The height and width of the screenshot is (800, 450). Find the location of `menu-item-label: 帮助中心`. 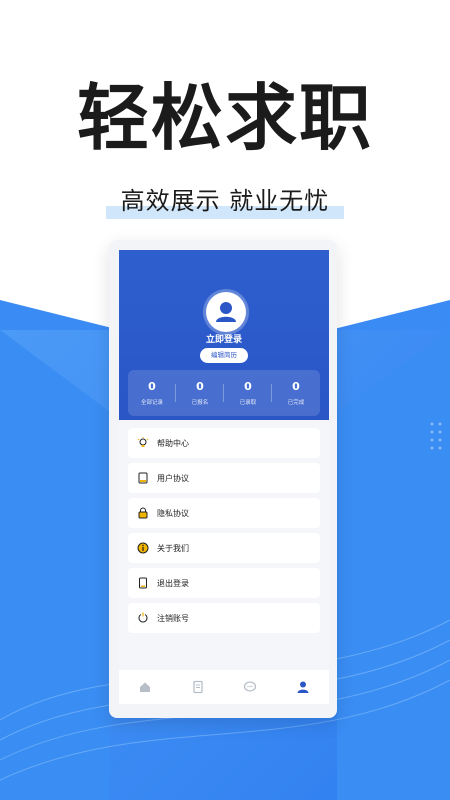

menu-item-label: 帮助中心 is located at coordinates (173, 443).